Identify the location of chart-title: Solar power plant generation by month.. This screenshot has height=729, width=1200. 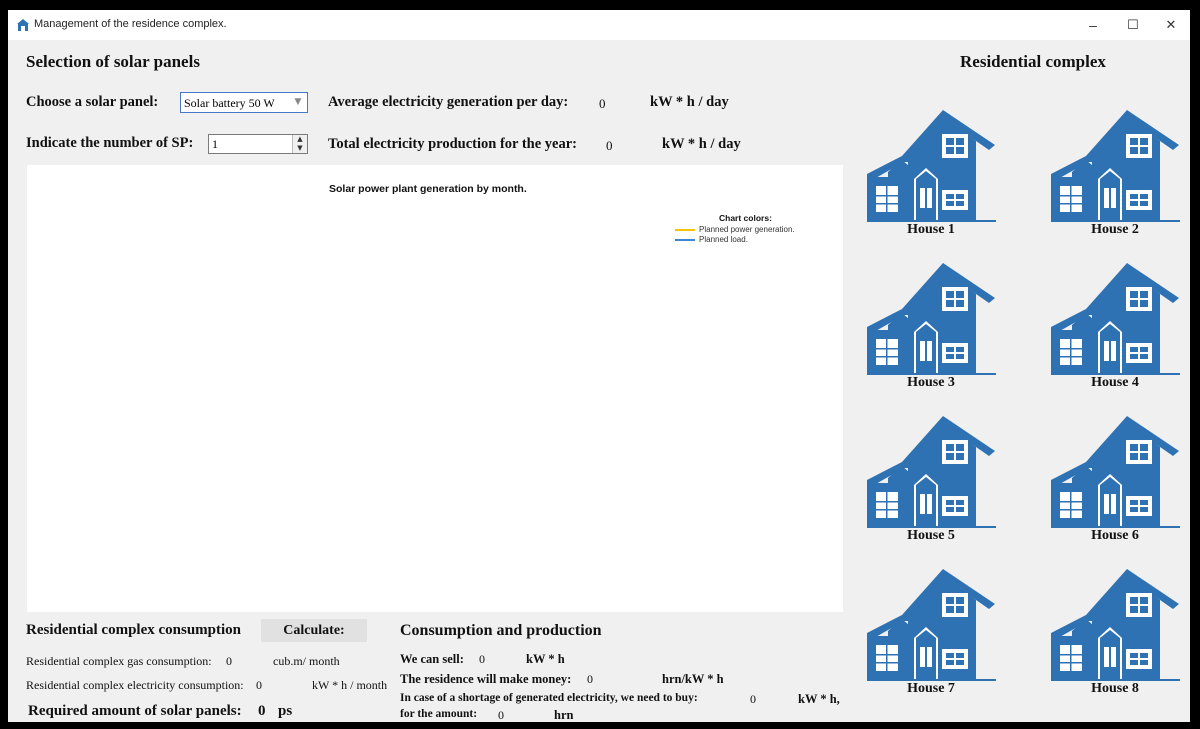
(428, 189).